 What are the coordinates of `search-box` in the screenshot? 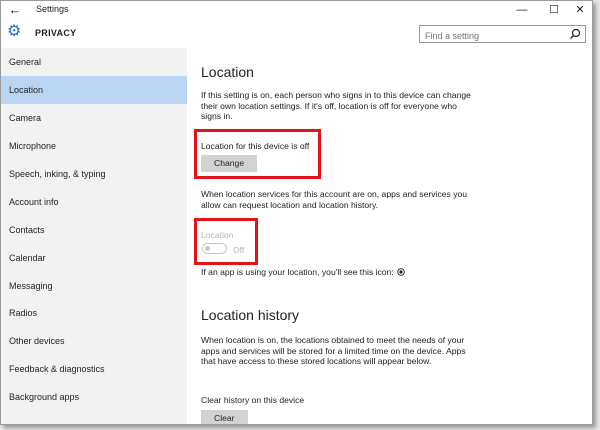 It's located at (502, 34).